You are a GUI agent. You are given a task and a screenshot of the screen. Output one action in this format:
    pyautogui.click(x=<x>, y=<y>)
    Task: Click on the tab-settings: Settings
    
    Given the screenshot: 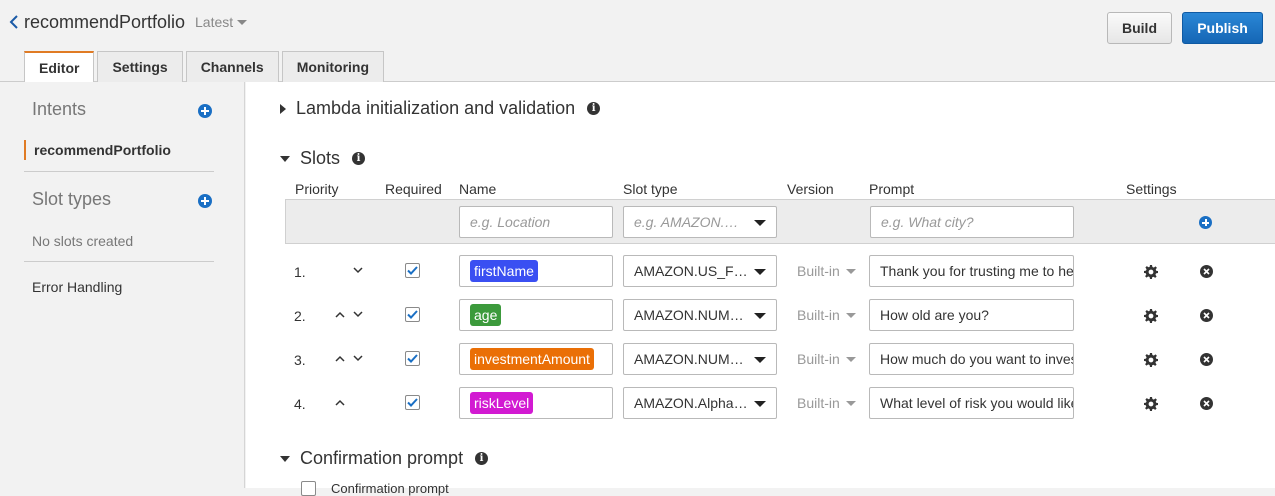 What is the action you would take?
    pyautogui.click(x=140, y=66)
    